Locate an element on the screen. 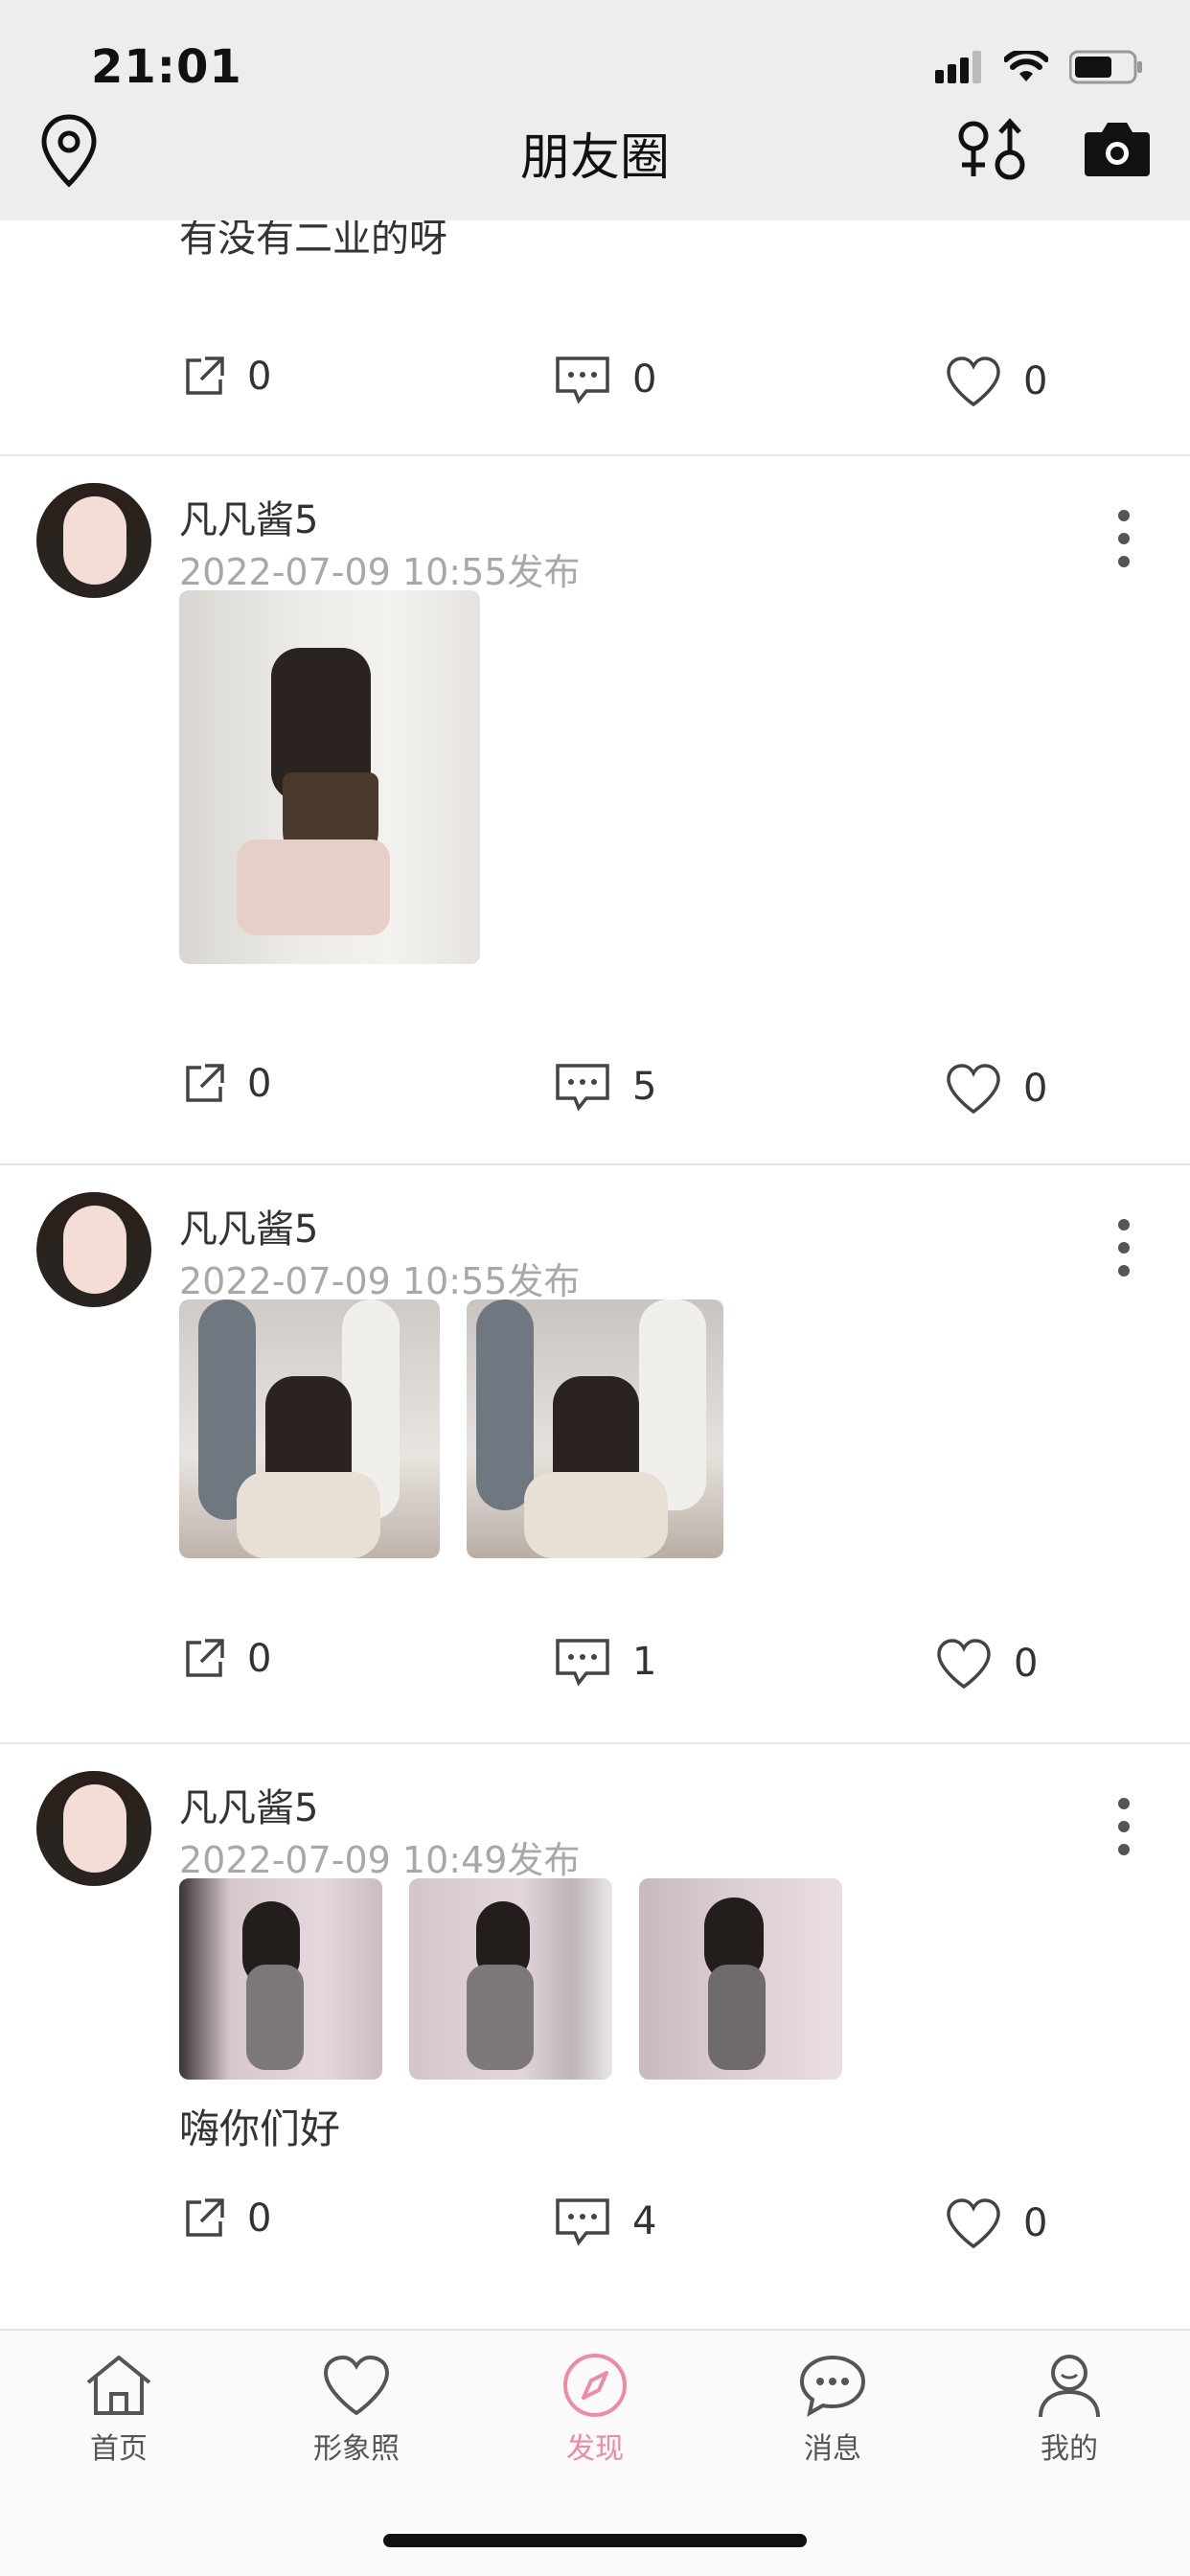  post-time: 2022-07-09 10:49发布 is located at coordinates (380, 1860).